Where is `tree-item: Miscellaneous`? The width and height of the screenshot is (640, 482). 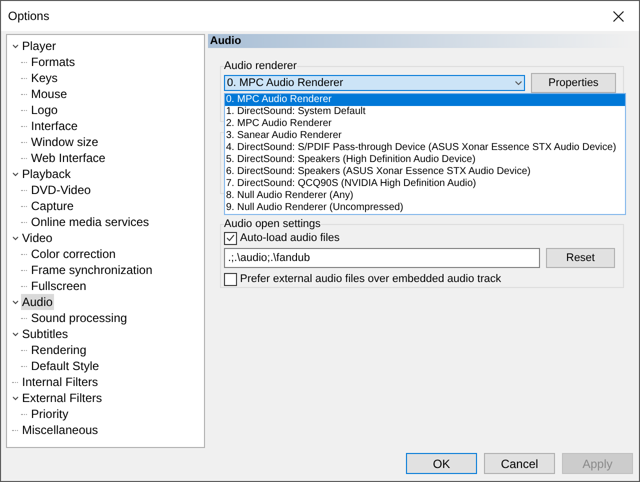 tree-item: Miscellaneous is located at coordinates (60, 430).